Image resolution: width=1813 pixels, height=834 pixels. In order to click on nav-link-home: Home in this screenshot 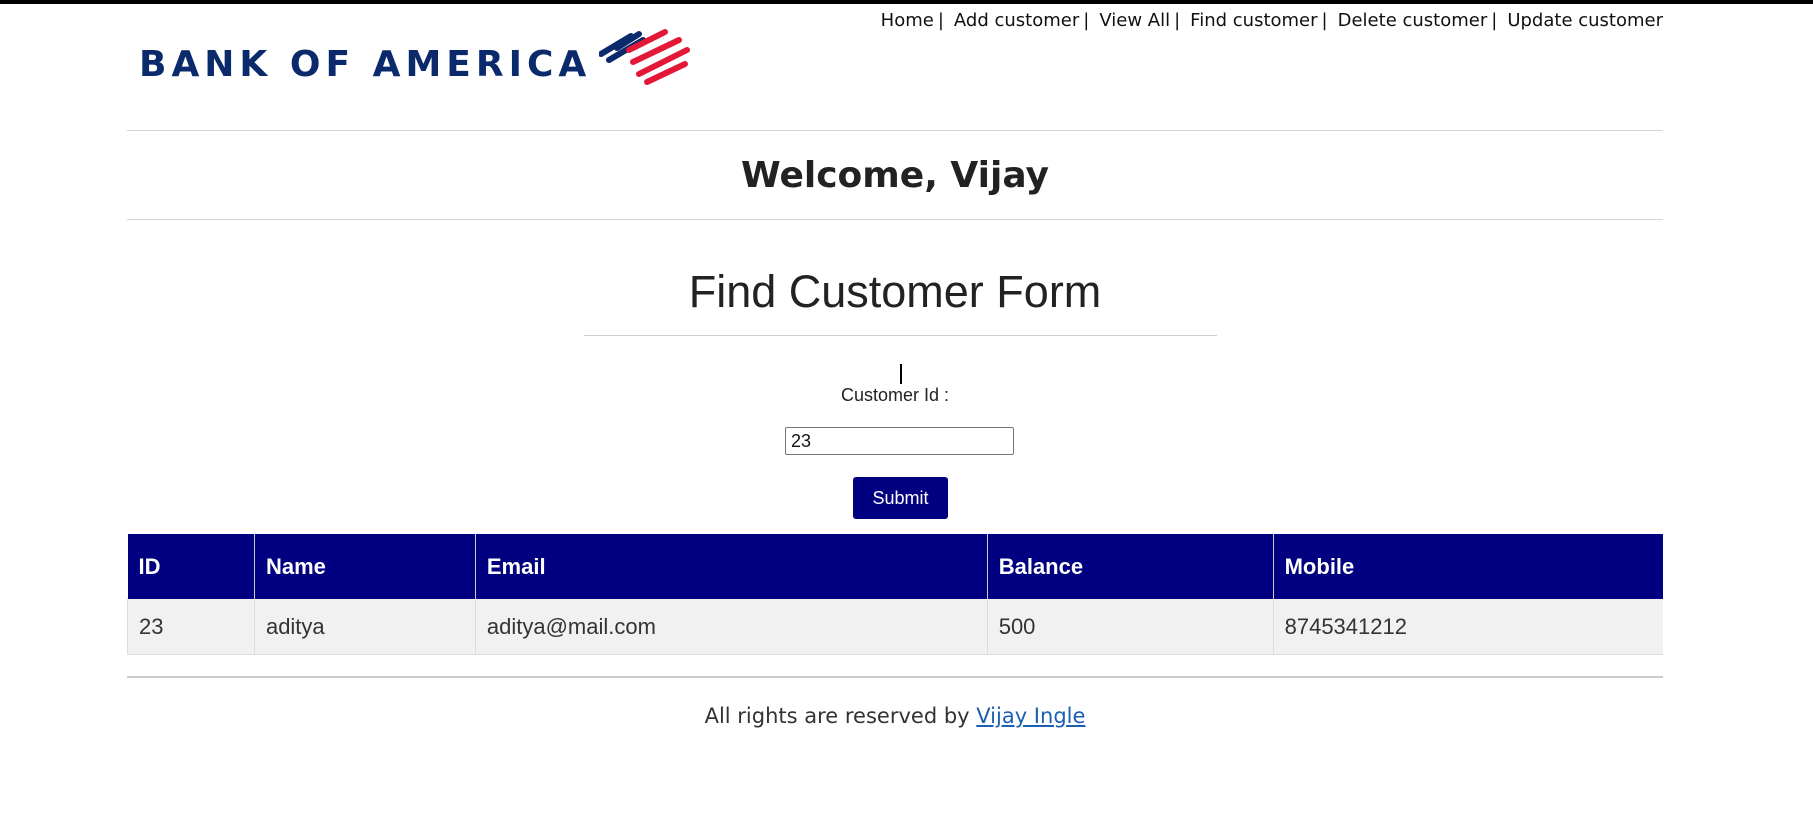, I will do `click(907, 20)`.